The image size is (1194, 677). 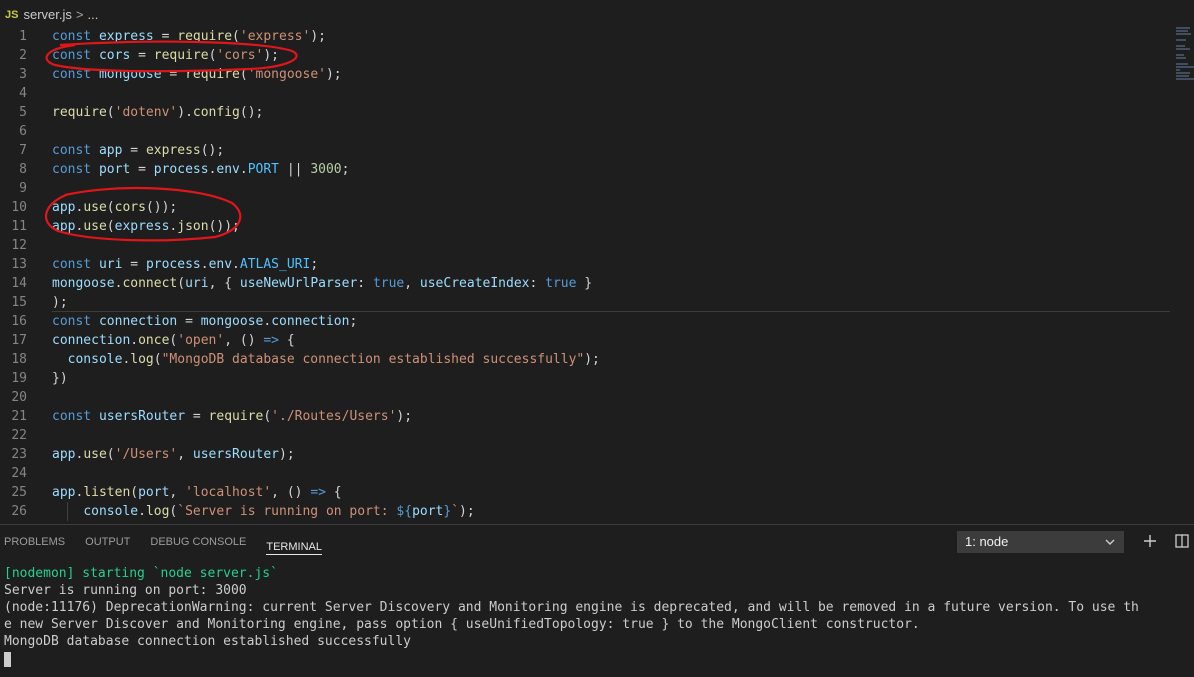 I want to click on line-number: 15, so click(x=19, y=302).